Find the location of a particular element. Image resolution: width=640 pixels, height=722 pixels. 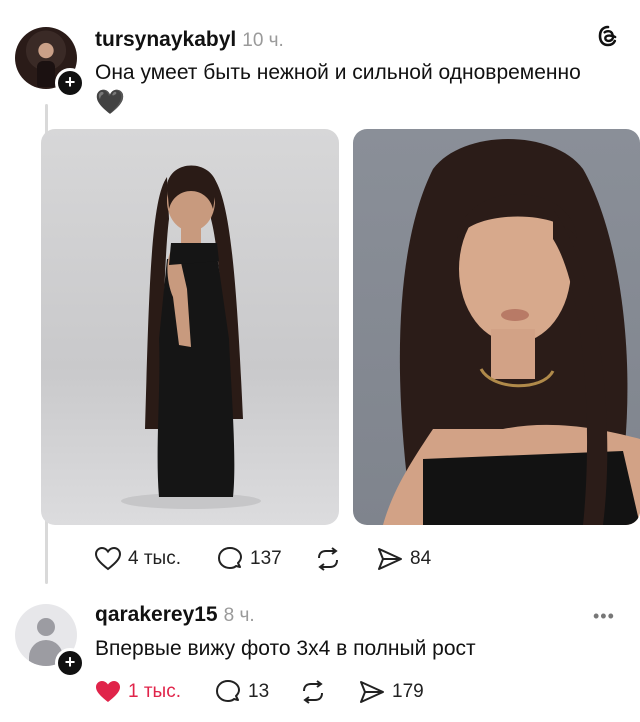

share-count: 84 is located at coordinates (421, 558).